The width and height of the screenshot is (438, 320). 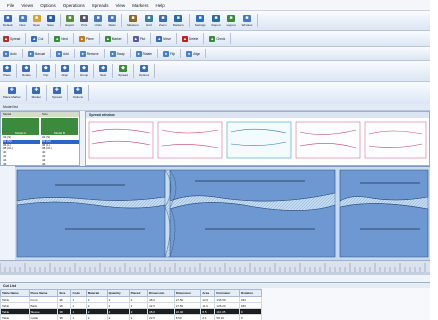 I want to click on default-button: ■ Default, so click(x=8, y=20).